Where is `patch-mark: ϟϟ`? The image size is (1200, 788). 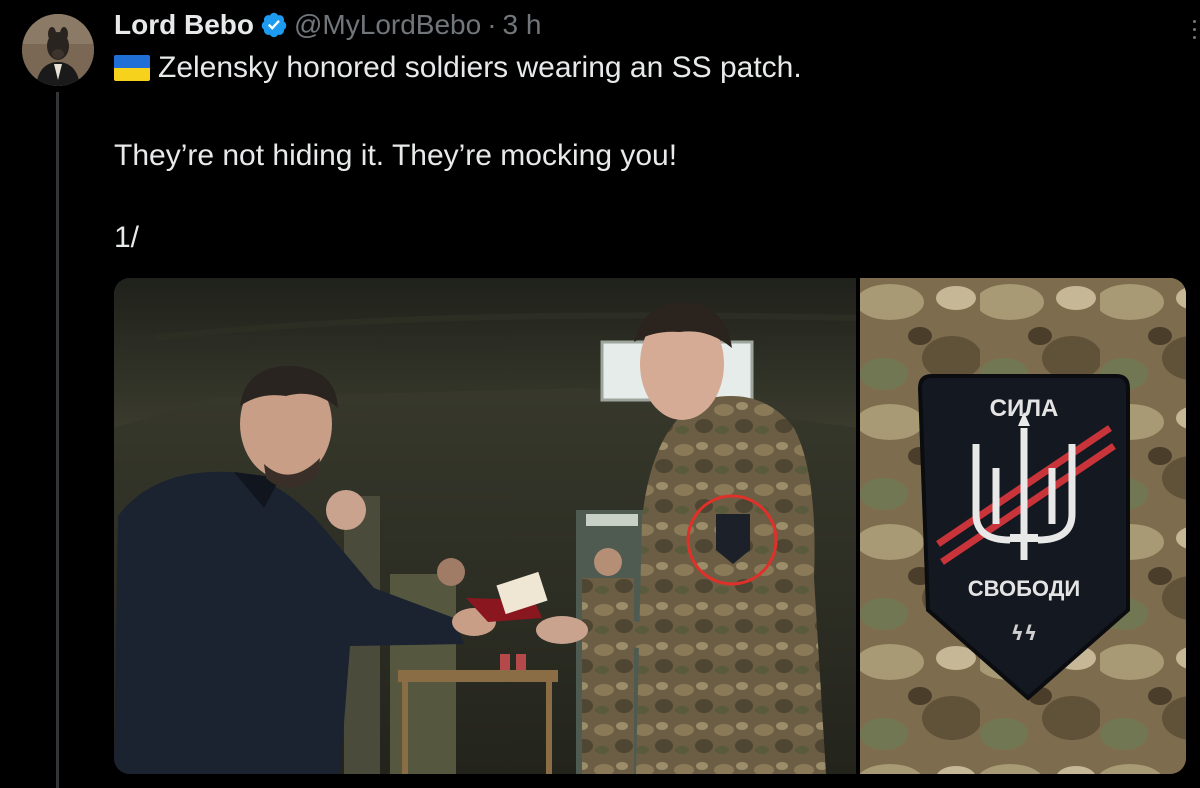
patch-mark: ϟϟ is located at coordinates (1024, 633).